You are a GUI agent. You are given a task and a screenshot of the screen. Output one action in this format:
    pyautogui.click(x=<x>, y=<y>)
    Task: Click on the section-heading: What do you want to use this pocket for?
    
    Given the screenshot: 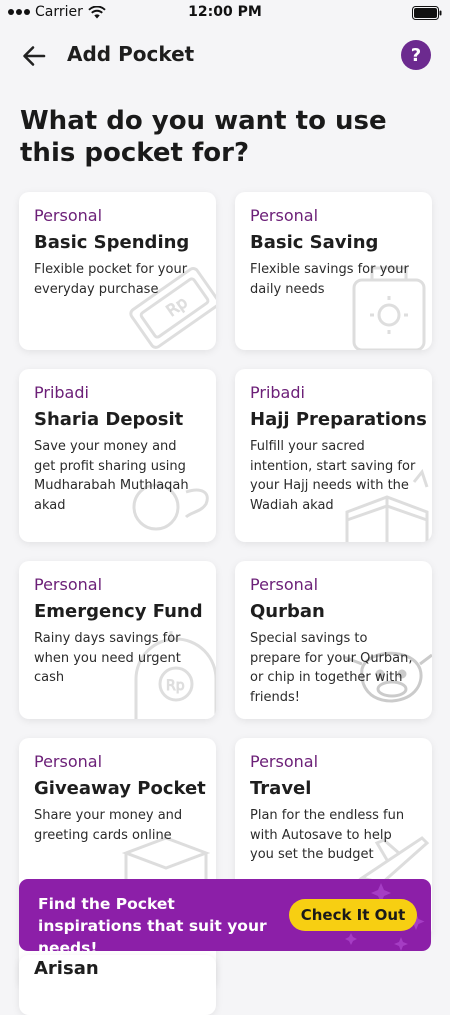 What is the action you would take?
    pyautogui.click(x=203, y=137)
    